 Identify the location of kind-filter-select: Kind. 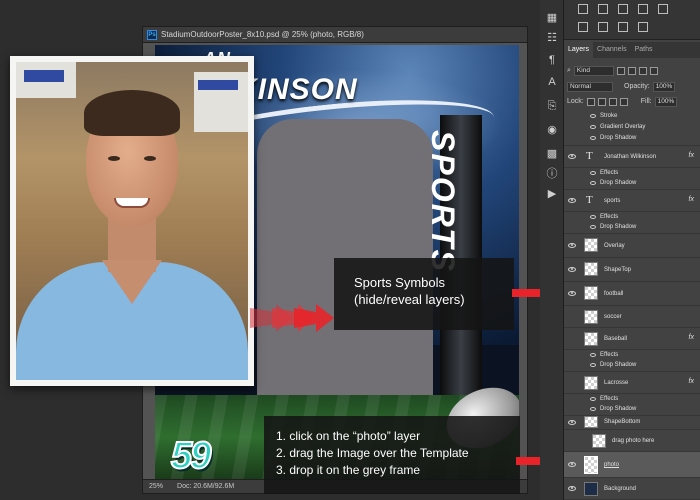
(593, 70).